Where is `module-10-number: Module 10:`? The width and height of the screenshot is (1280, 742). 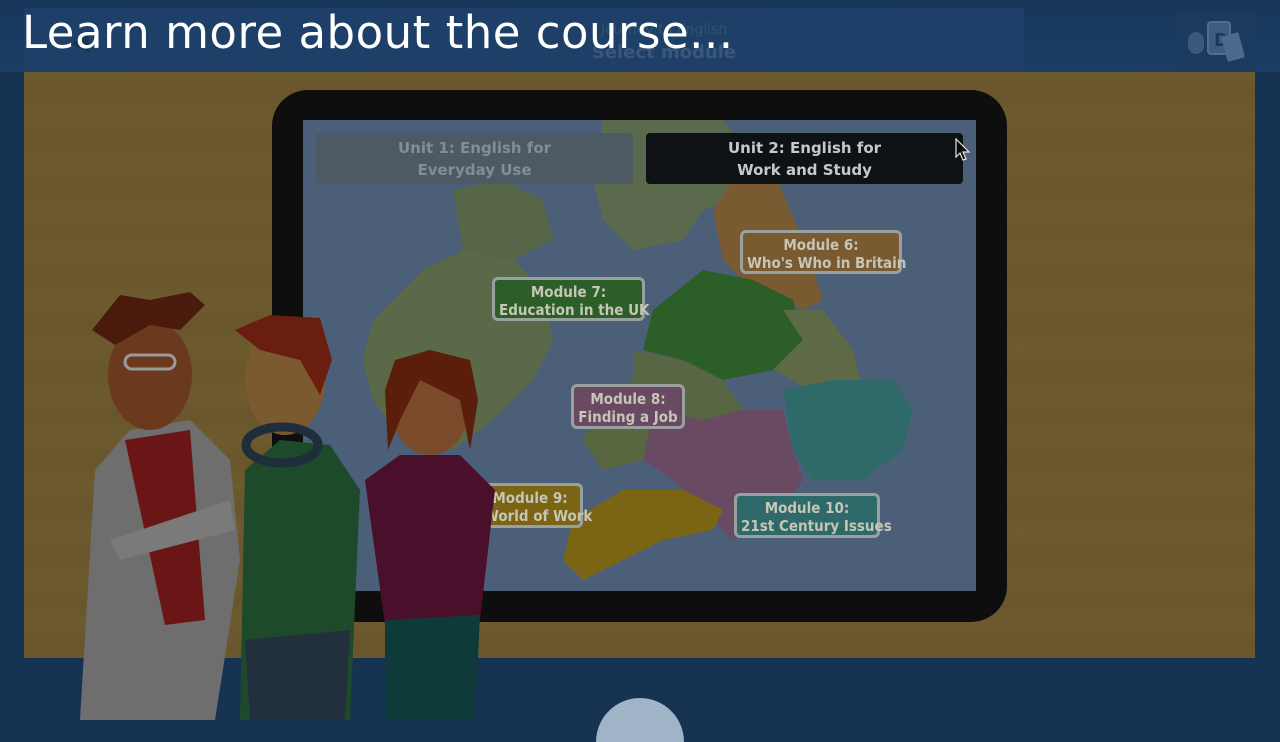
module-10-number: Module 10: is located at coordinates (807, 508).